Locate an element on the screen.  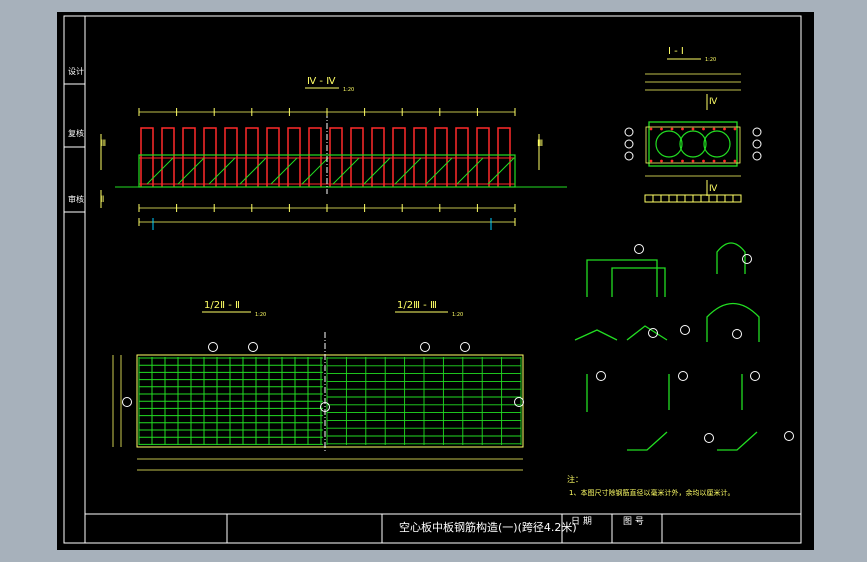
side-strip: 设计 复核 审核 is located at coordinates (74, 279).